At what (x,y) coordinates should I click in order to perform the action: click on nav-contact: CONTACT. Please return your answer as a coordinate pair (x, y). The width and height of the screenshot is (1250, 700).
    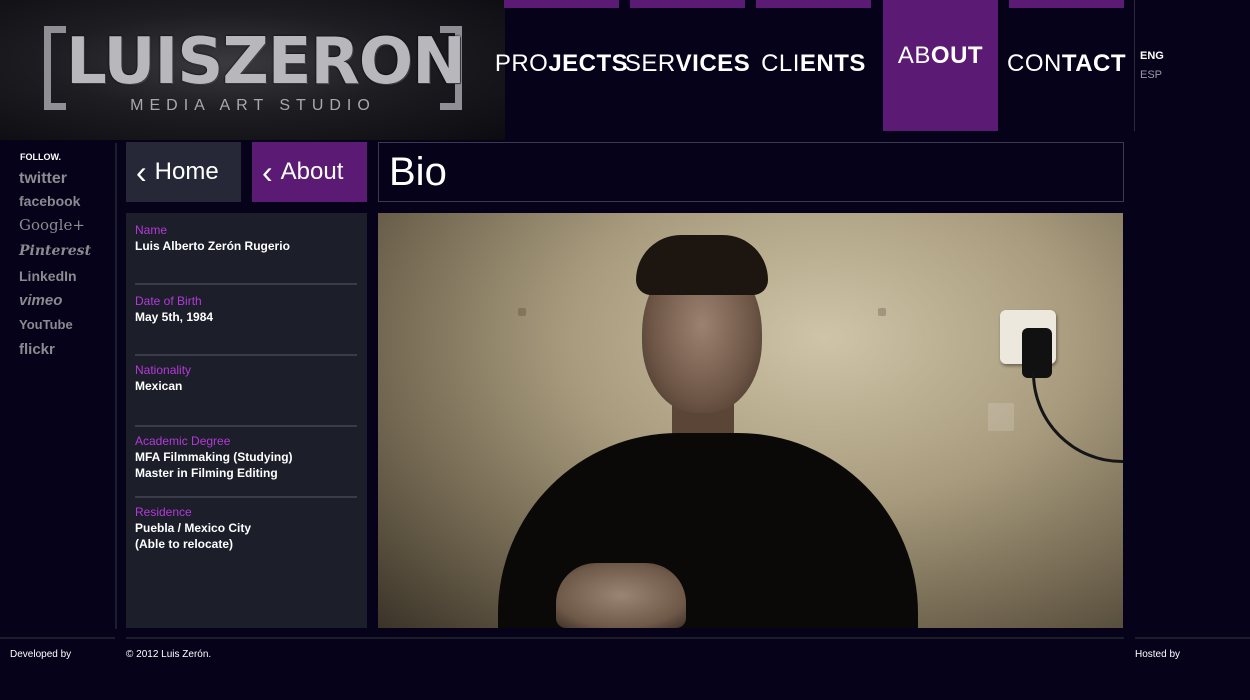
    Looking at the image, I should click on (1066, 65).